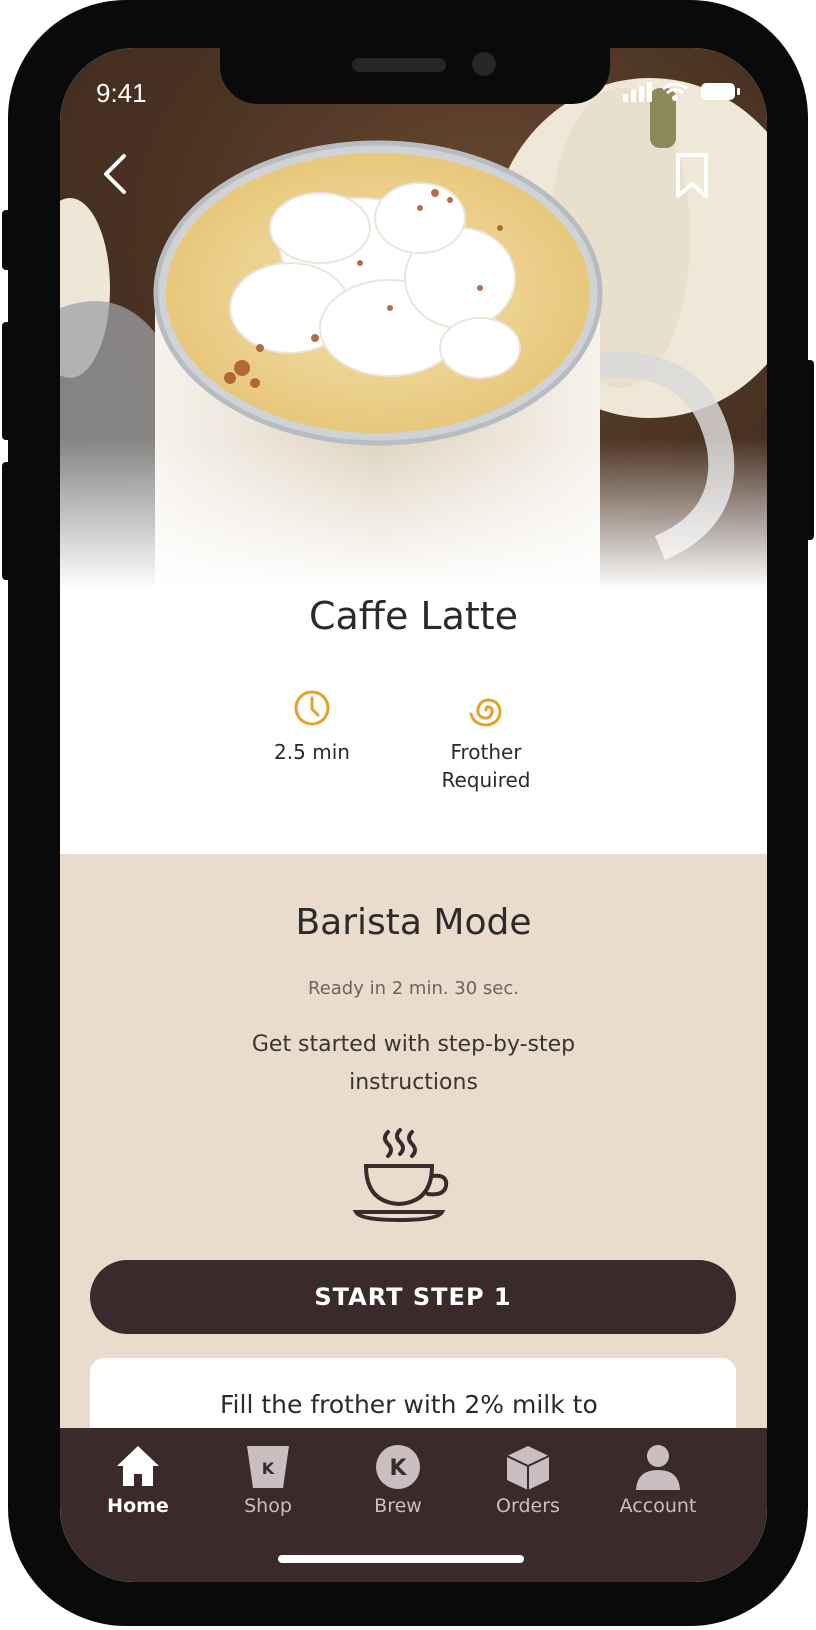 The width and height of the screenshot is (816, 1630). Describe the element at coordinates (637, 92) in the screenshot. I see `signal-icon` at that location.